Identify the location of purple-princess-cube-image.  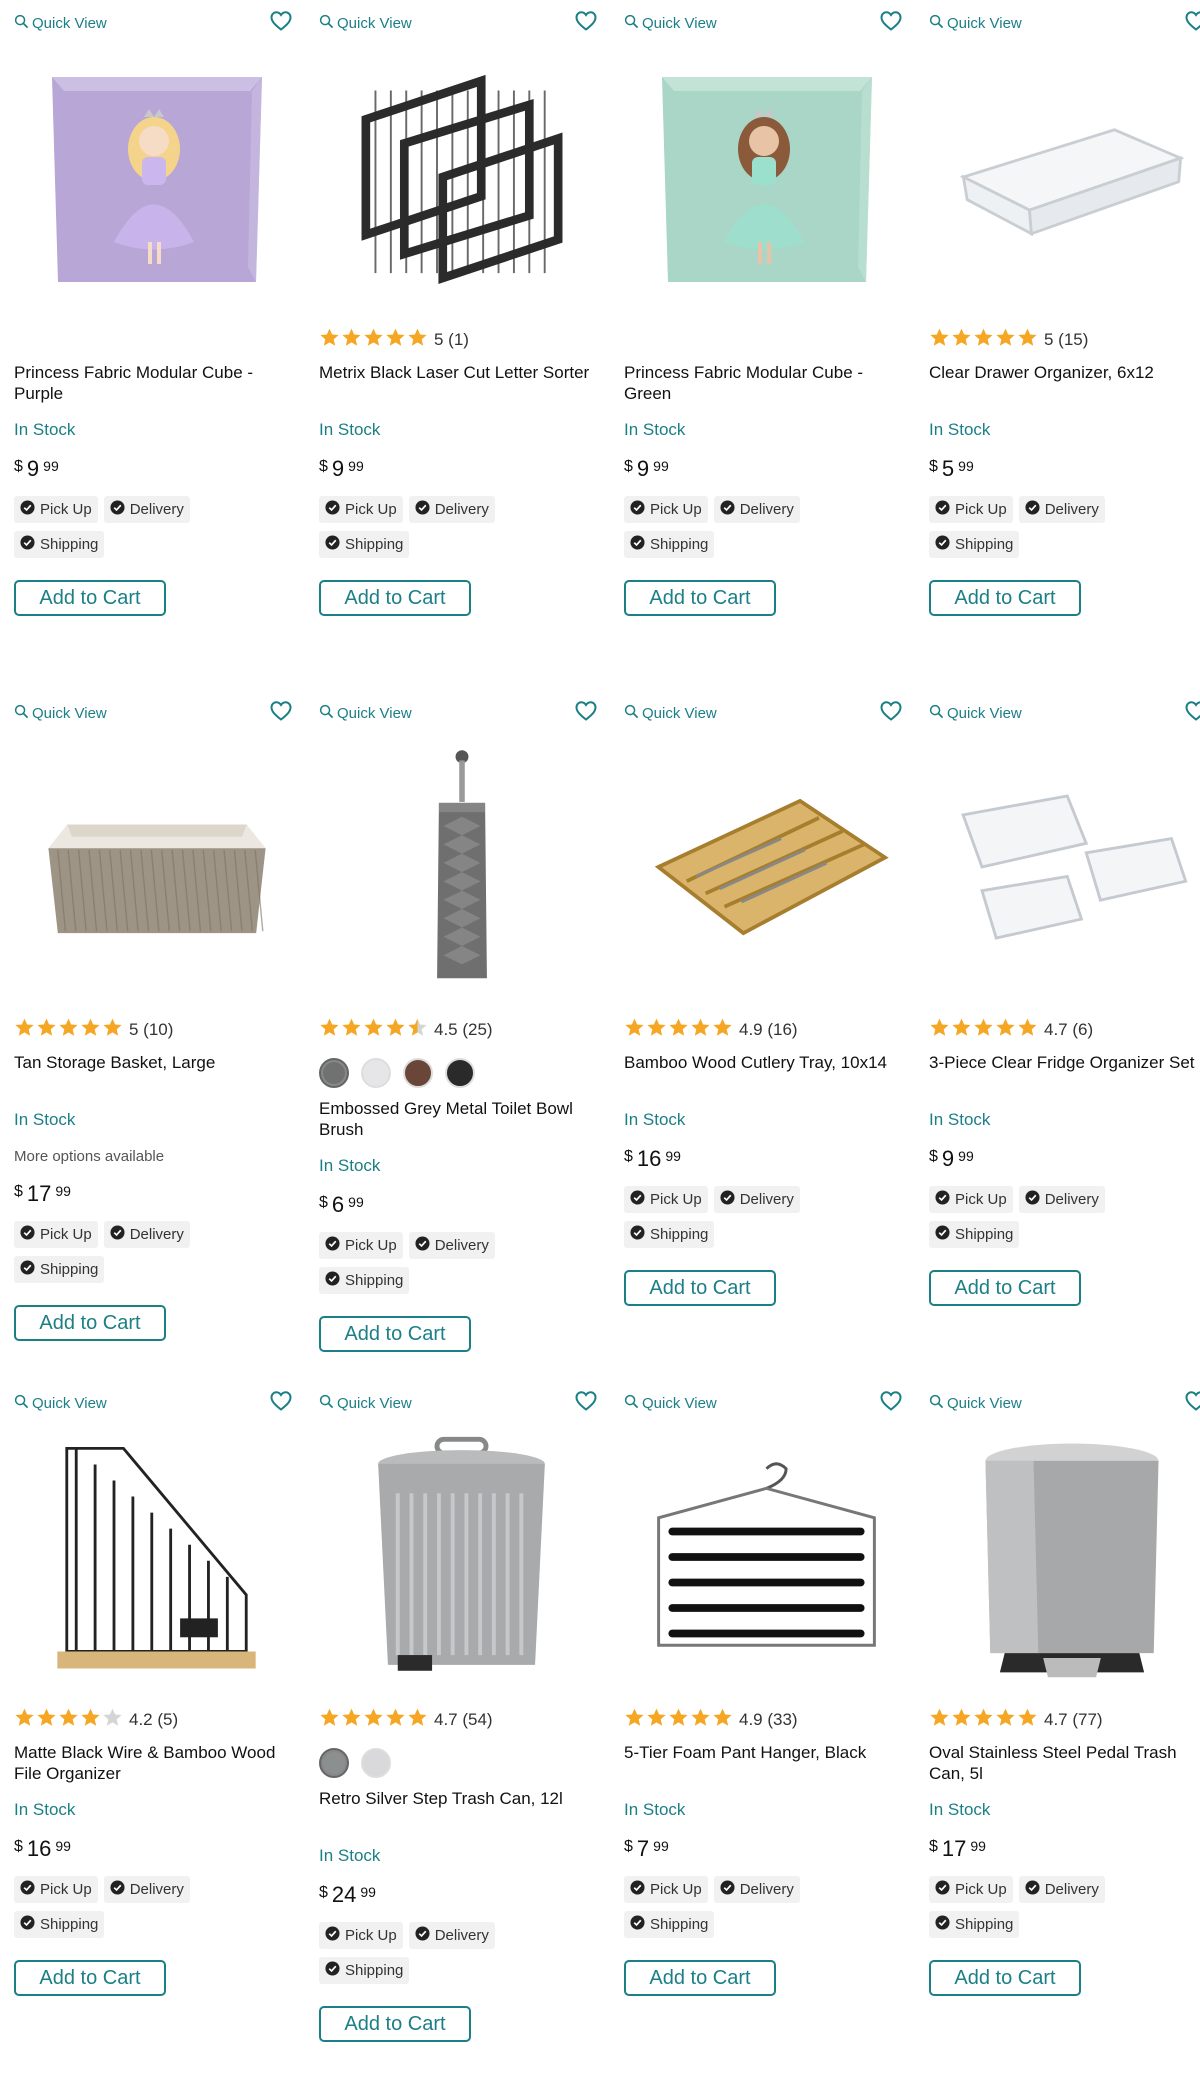
(156, 177).